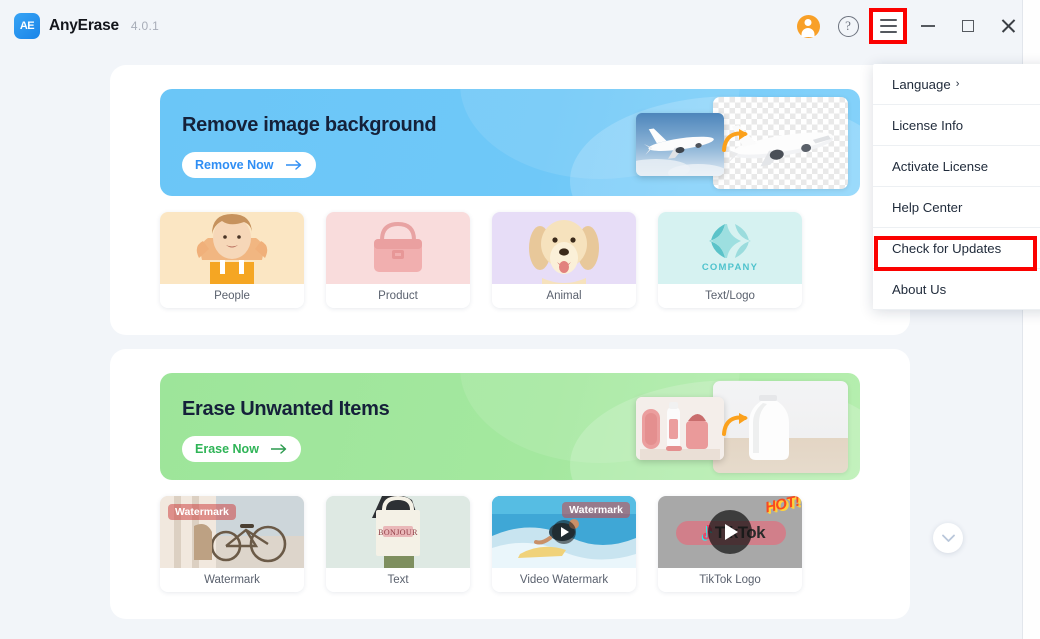 The width and height of the screenshot is (1040, 639). I want to click on maximize-icon, so click(968, 26).